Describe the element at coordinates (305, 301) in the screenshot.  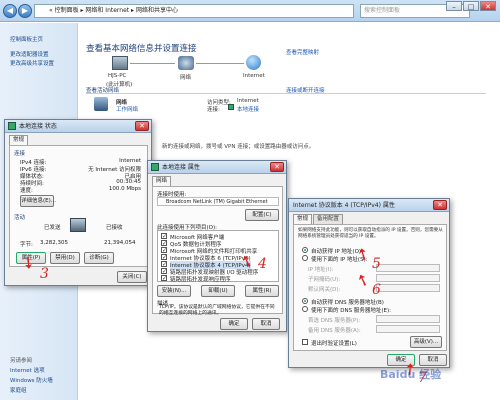
I see `auto-dns-radio` at that location.